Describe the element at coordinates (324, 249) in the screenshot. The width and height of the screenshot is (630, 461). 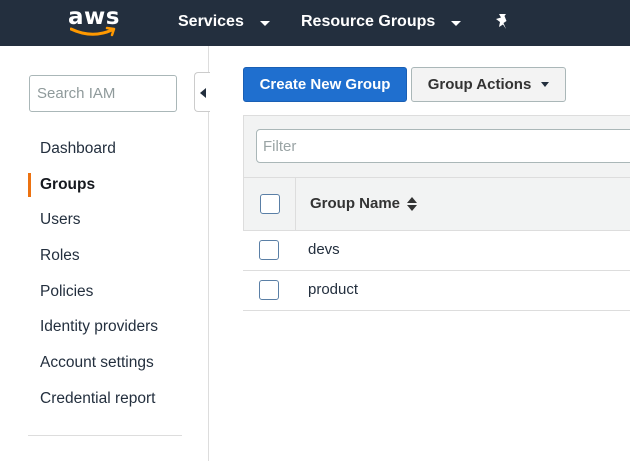
I see `group-name-link: devs` at that location.